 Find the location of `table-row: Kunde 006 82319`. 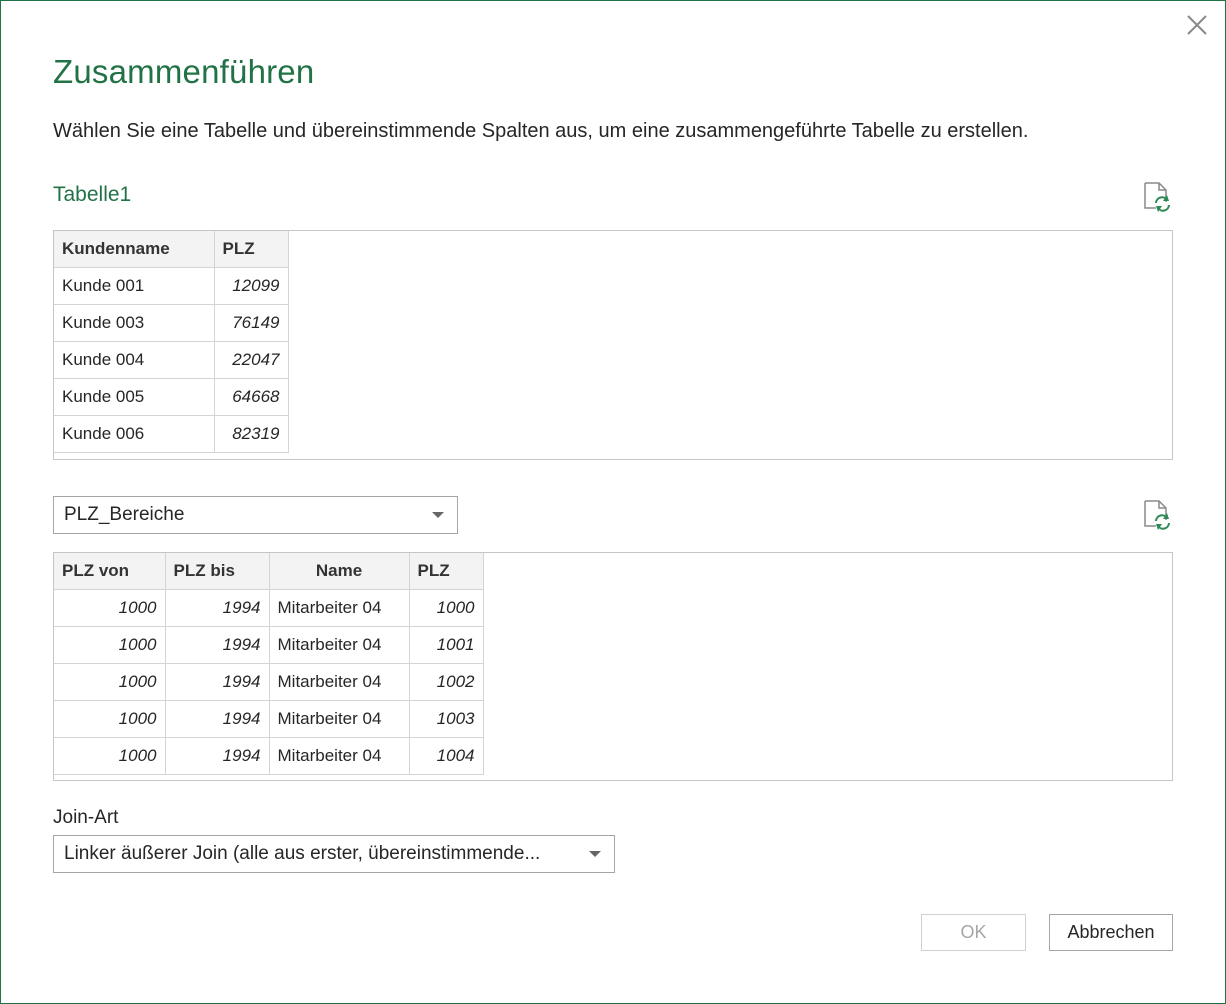

table-row: Kunde 006 82319 is located at coordinates (171, 434).